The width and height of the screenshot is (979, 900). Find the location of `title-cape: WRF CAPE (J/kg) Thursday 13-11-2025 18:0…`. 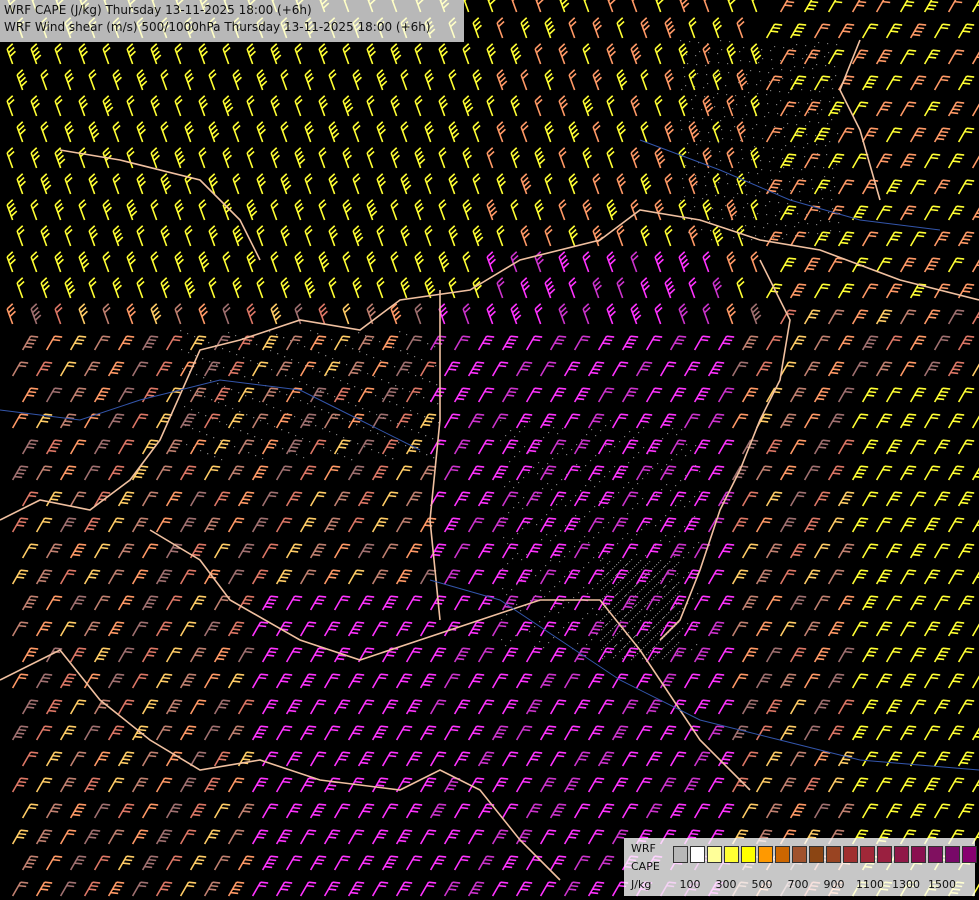

title-cape: WRF CAPE (J/kg) Thursday 13-11-2025 18:0… is located at coordinates (158, 10).